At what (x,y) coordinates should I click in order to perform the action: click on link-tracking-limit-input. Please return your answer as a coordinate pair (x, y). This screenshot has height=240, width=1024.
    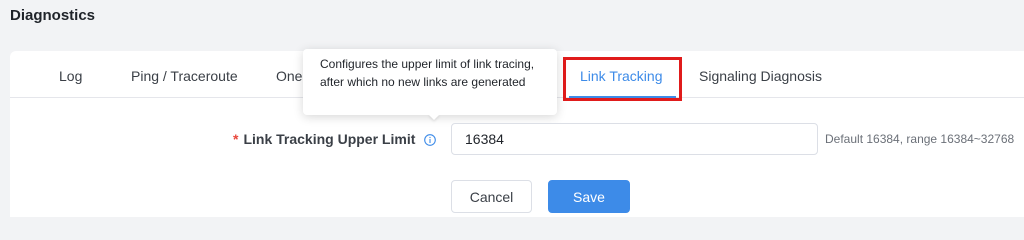
    Looking at the image, I should click on (634, 139).